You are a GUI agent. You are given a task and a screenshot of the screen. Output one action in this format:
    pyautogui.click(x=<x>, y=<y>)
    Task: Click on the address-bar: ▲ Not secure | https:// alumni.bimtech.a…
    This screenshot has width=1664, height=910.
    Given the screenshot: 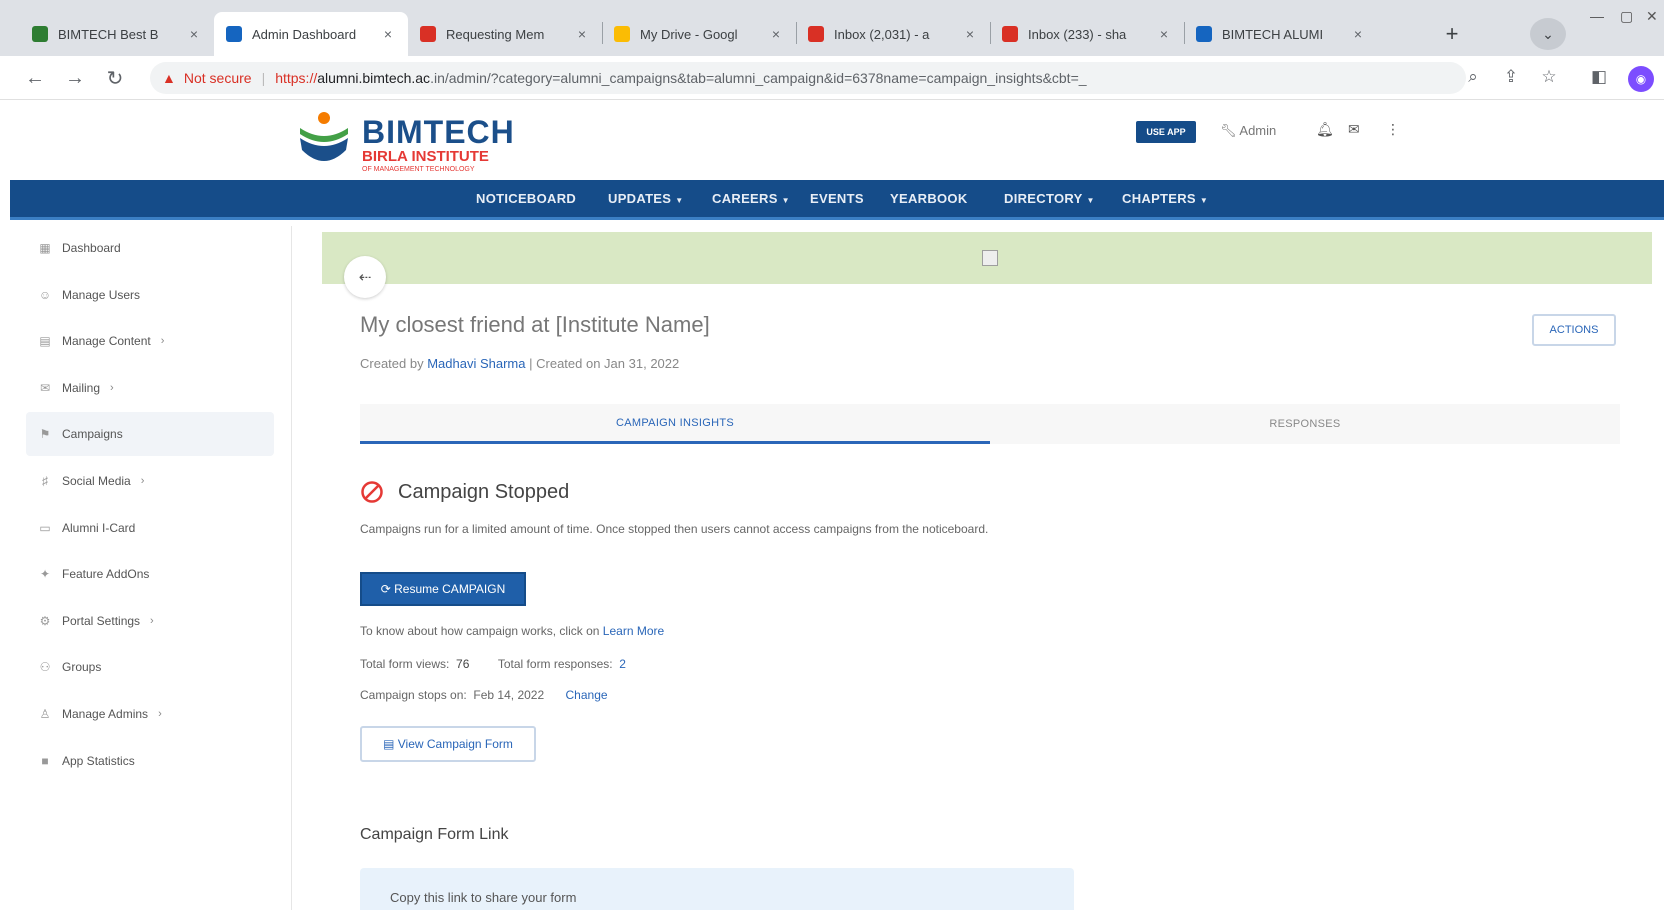 What is the action you would take?
    pyautogui.click(x=808, y=78)
    